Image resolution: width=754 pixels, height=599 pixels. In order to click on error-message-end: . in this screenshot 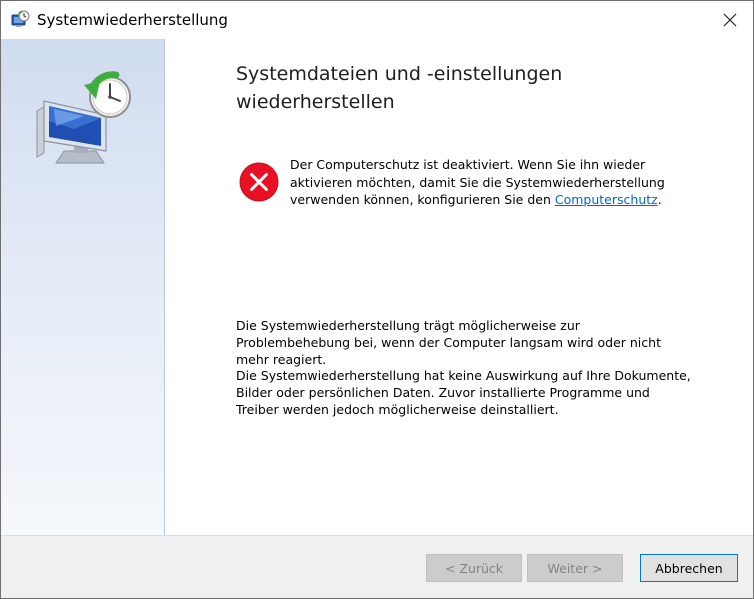, I will do `click(659, 199)`.